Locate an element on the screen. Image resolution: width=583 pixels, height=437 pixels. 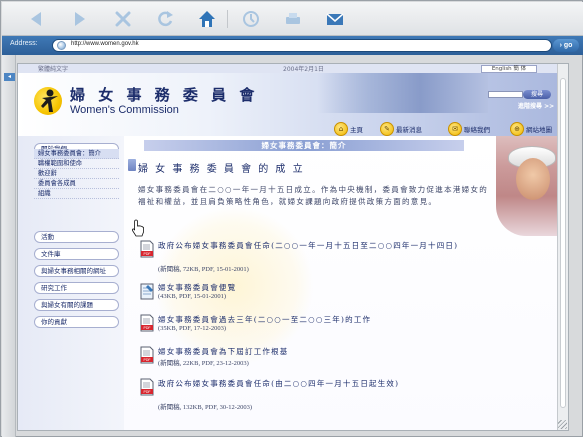
submenu-item-members: 委員會各成員 is located at coordinates (76, 184).